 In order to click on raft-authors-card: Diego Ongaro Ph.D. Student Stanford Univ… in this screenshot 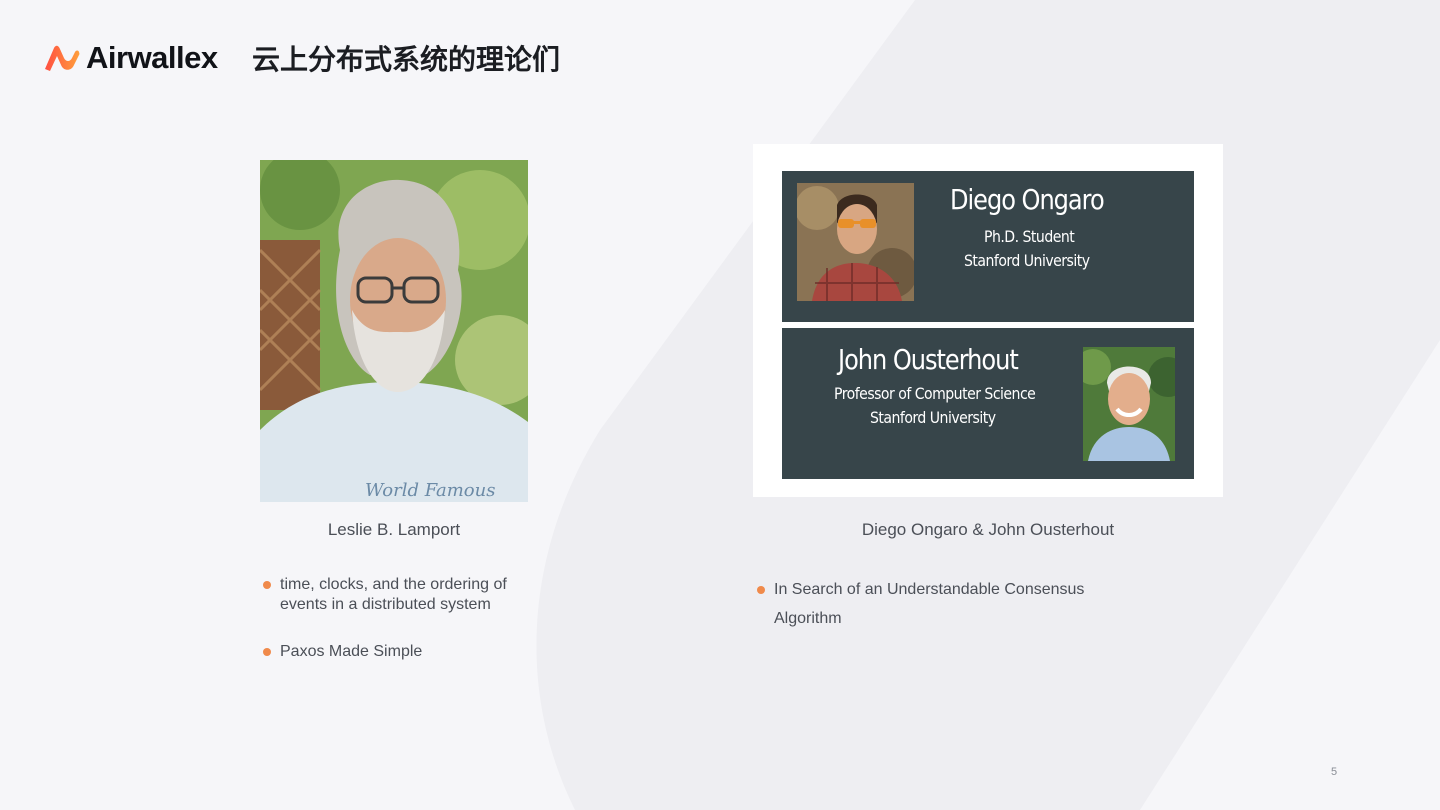, I will do `click(988, 320)`.